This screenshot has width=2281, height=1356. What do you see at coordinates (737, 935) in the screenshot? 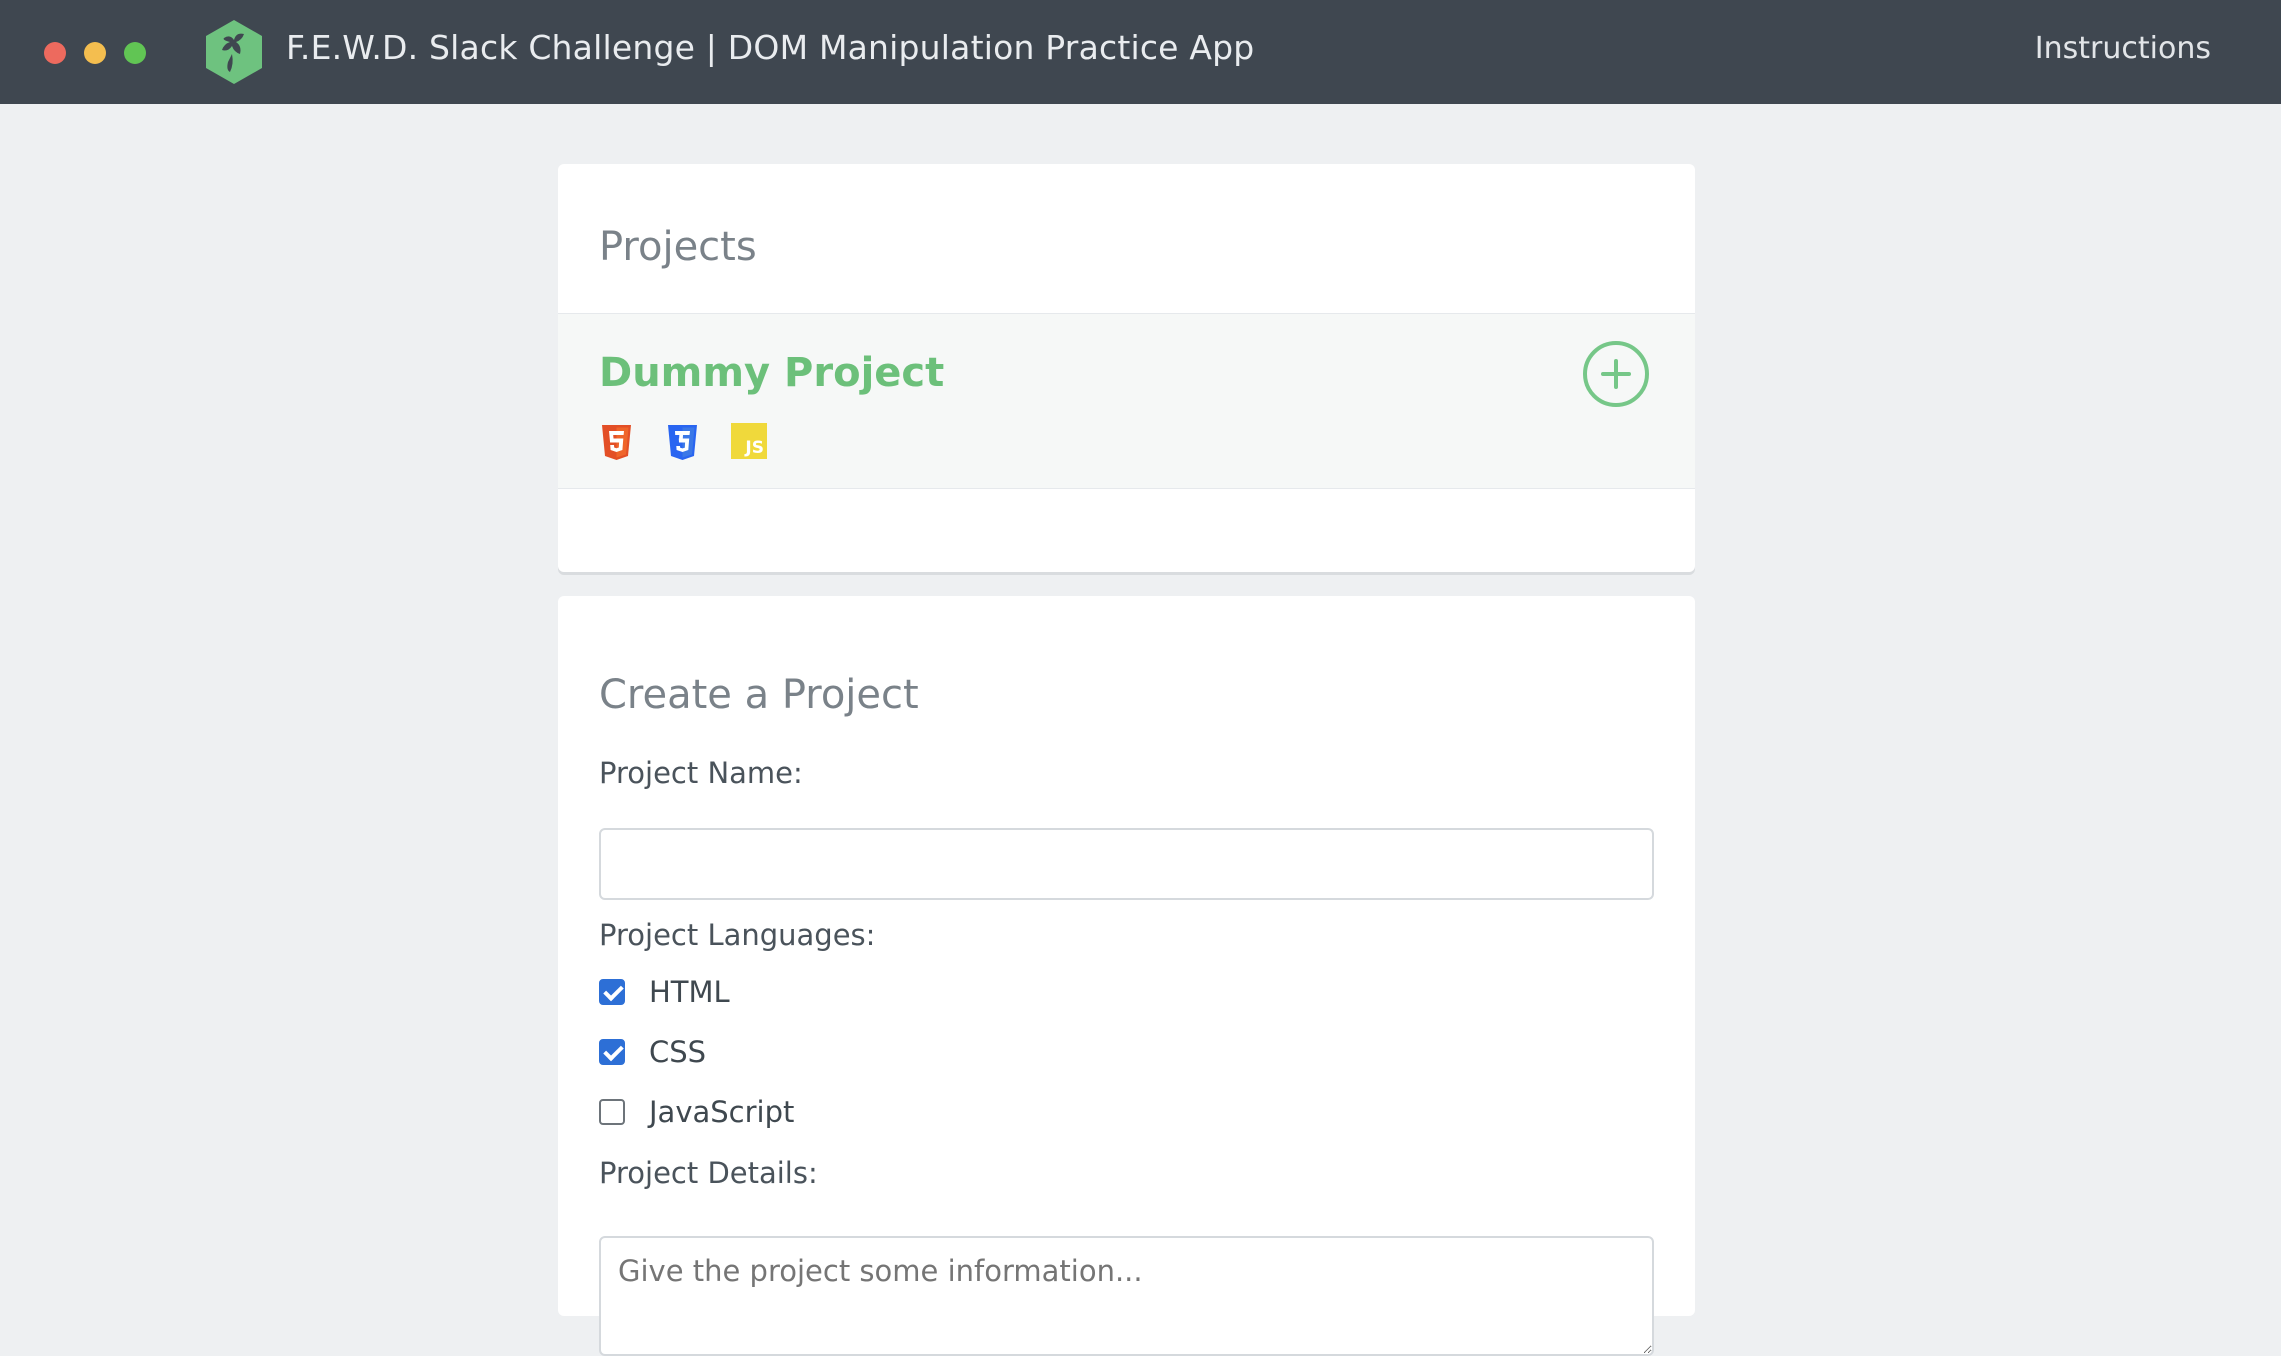
I see `project-languages-label: Project Languages:` at bounding box center [737, 935].